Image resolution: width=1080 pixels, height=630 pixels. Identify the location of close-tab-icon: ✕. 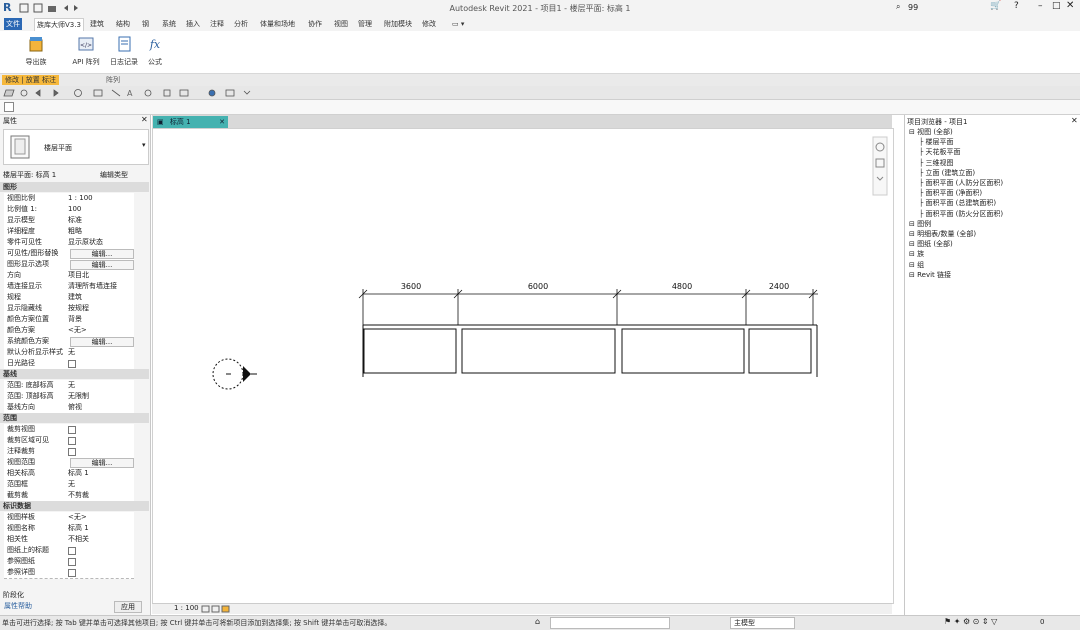
(222, 122).